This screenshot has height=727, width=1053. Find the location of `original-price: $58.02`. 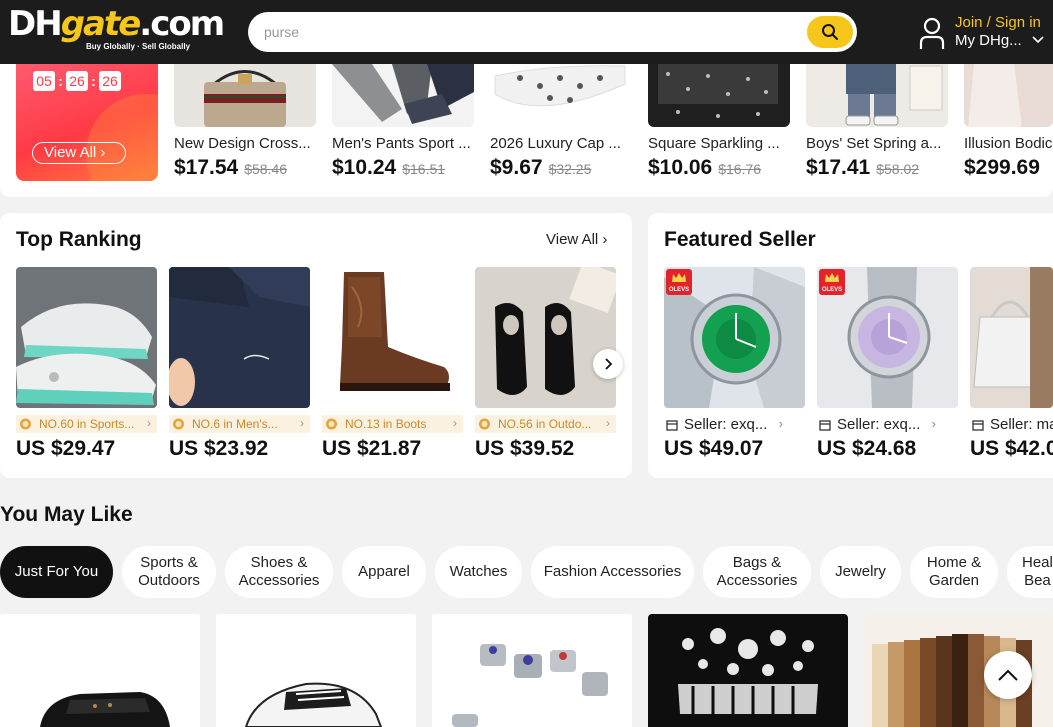

original-price: $58.02 is located at coordinates (898, 169).